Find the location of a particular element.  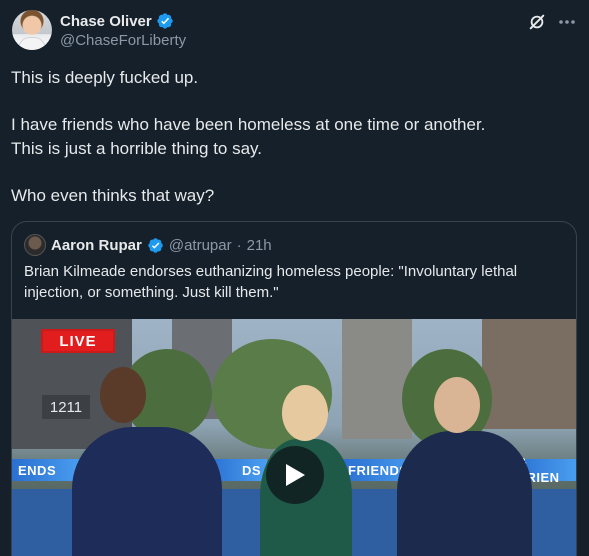

host-right-head is located at coordinates (457, 405).